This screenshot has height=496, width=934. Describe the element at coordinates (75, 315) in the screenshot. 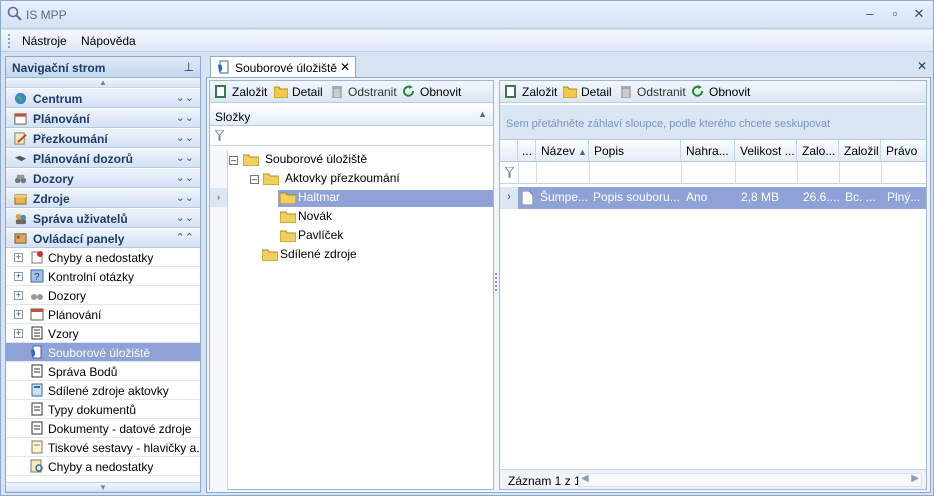

I see `nav-item-label: Plánování` at that location.